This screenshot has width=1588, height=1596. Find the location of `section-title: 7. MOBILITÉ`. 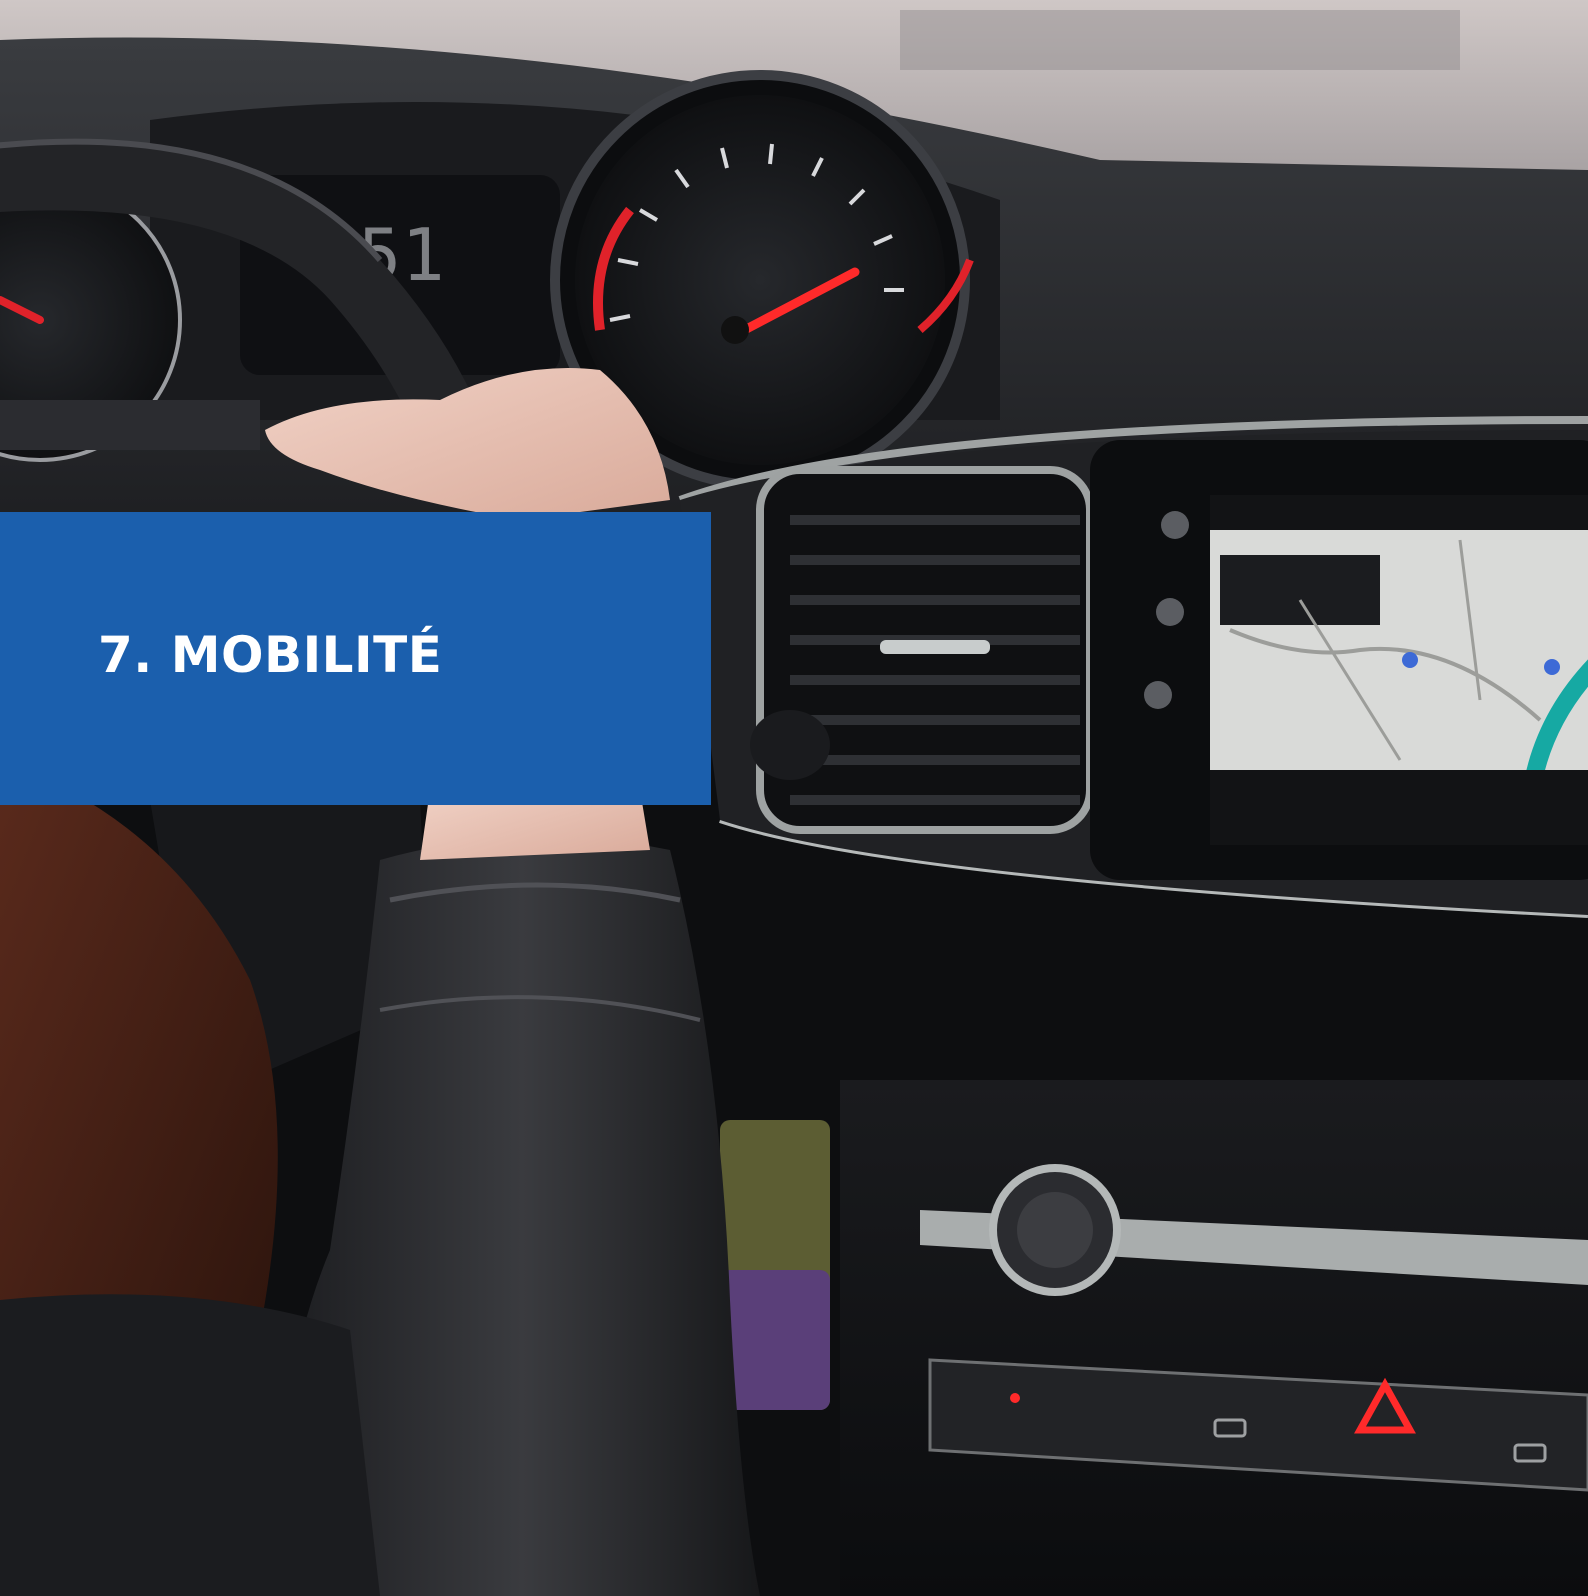

section-title: 7. MOBILITÉ is located at coordinates (270, 655).